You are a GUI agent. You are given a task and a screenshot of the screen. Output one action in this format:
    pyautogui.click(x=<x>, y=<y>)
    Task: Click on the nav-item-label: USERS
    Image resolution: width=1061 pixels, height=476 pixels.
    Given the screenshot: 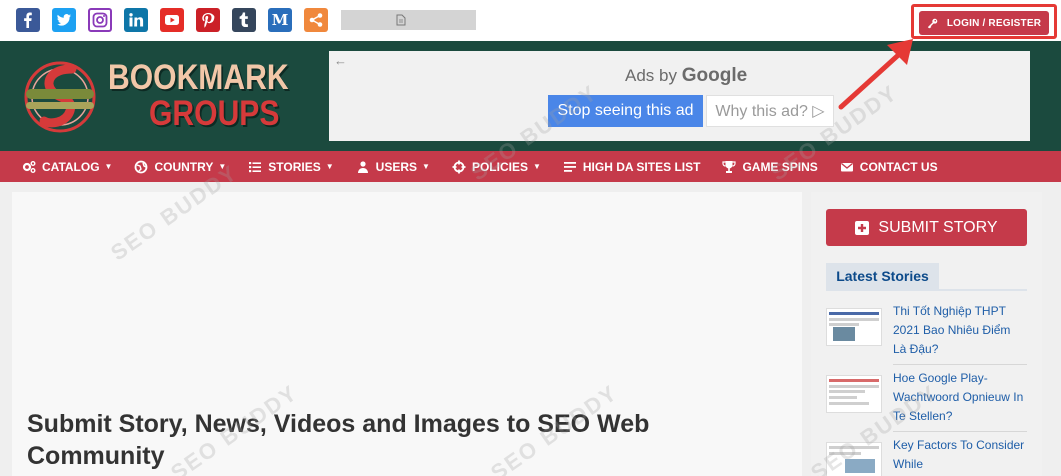 What is the action you would take?
    pyautogui.click(x=396, y=166)
    